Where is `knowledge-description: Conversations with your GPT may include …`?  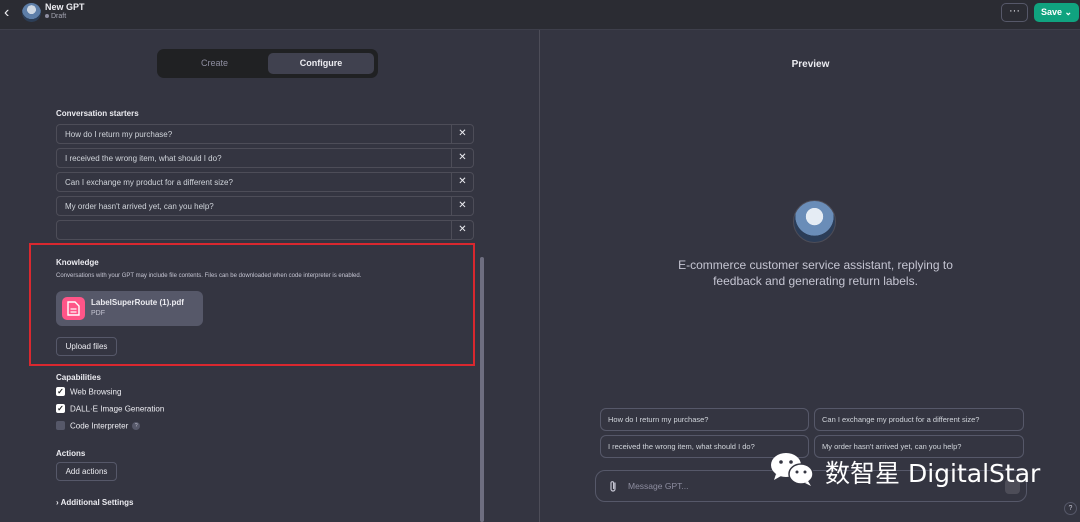 knowledge-description: Conversations with your GPT may include … is located at coordinates (209, 276).